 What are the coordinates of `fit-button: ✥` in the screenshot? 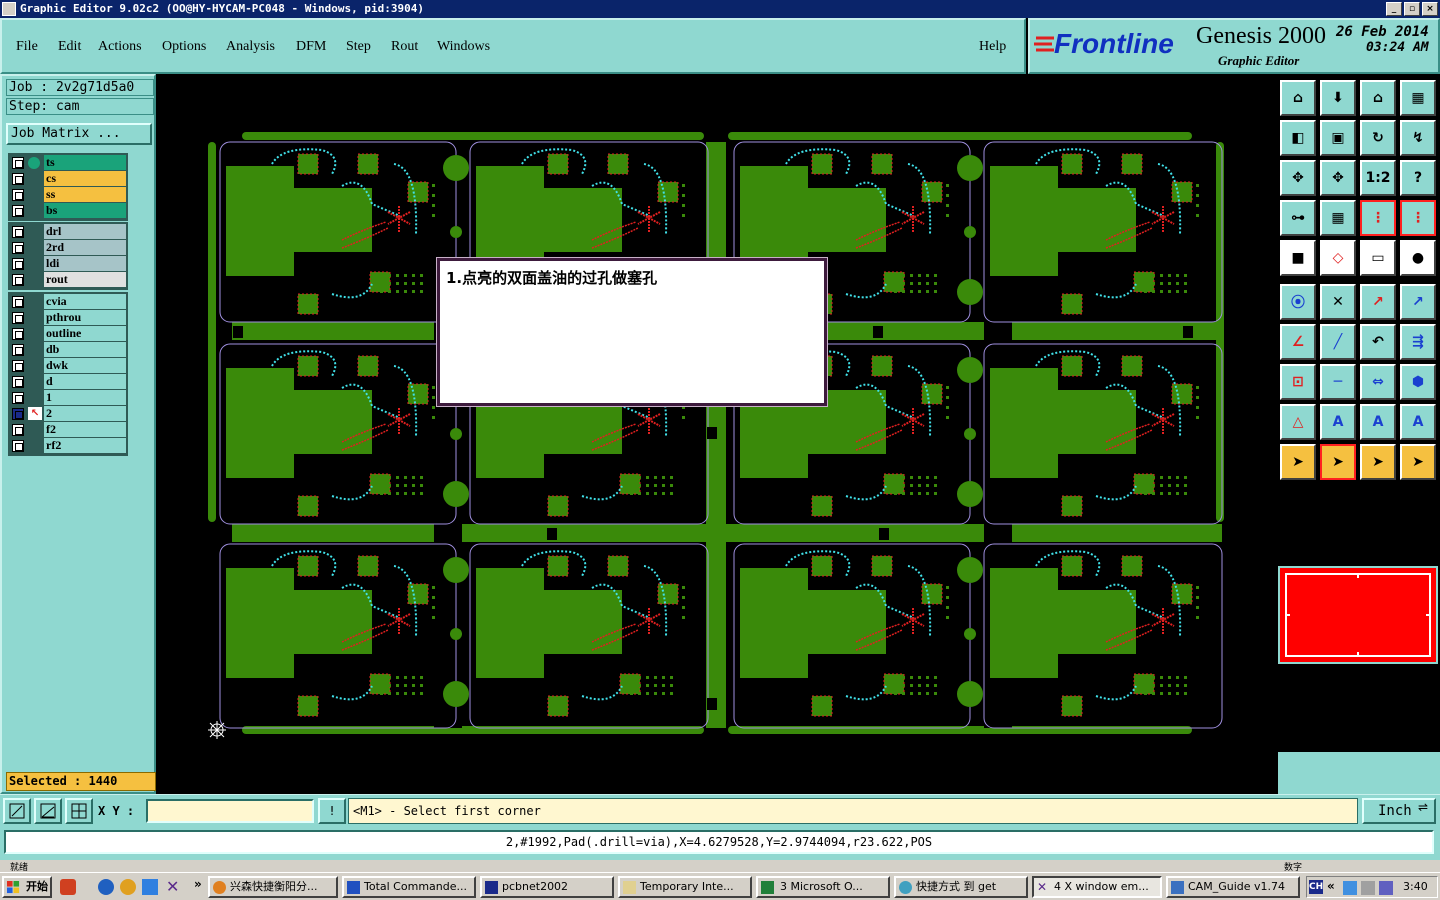 It's located at (1298, 178).